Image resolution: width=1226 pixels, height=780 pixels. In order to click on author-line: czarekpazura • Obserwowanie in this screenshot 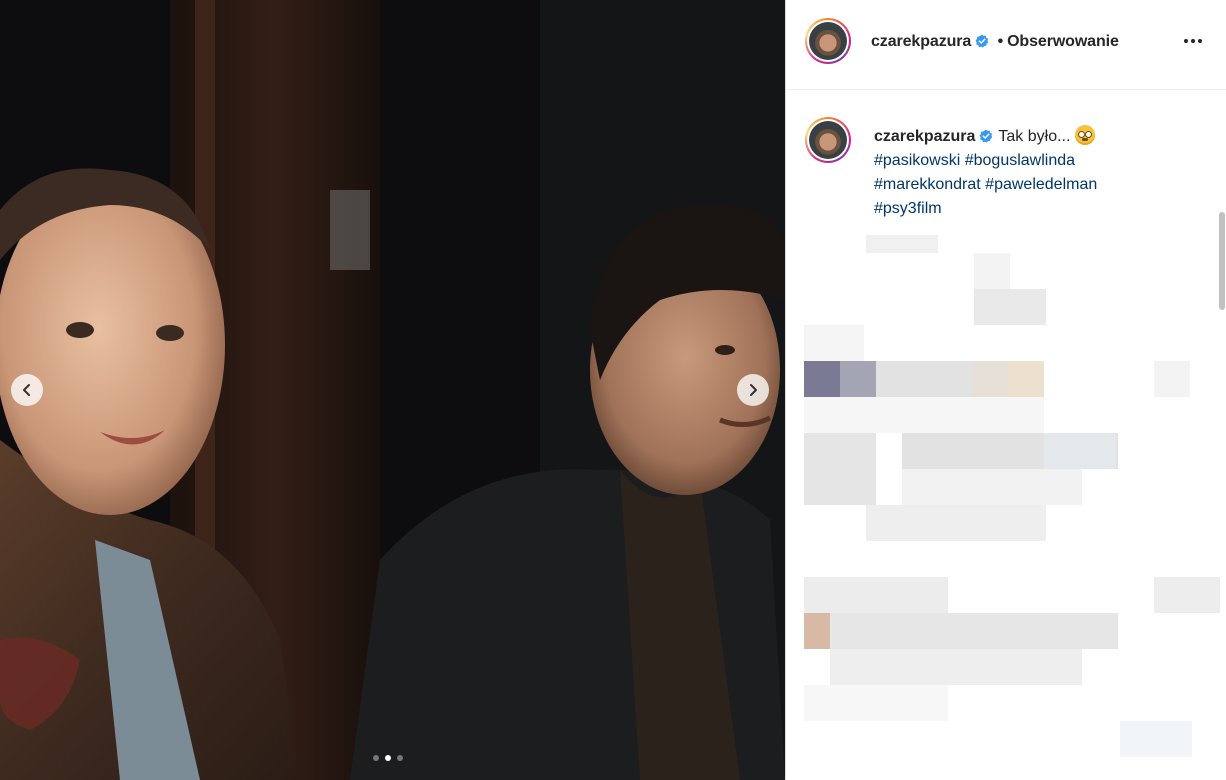, I will do `click(995, 42)`.